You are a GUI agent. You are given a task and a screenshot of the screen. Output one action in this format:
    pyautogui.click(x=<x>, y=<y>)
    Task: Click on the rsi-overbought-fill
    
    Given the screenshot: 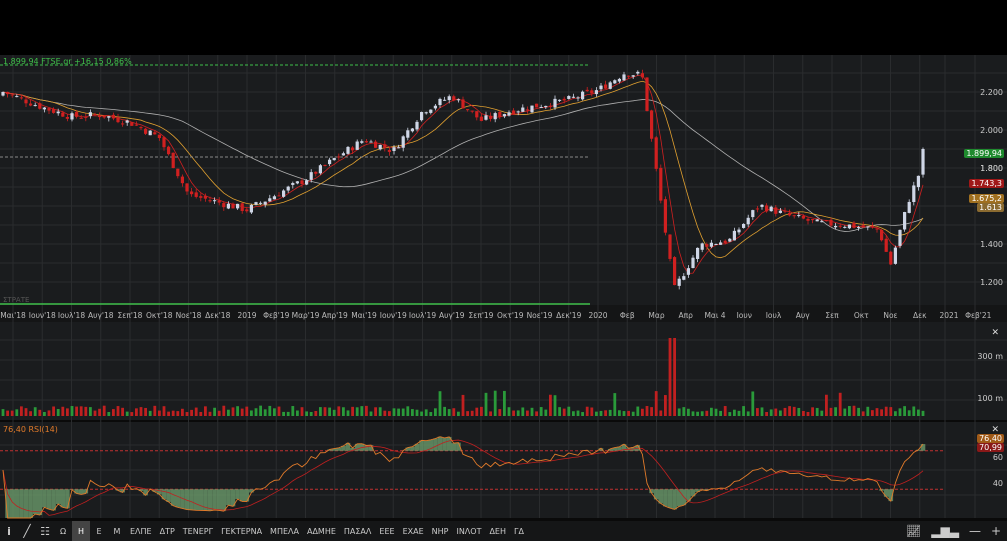 What is the action you would take?
    pyautogui.click(x=435, y=444)
    